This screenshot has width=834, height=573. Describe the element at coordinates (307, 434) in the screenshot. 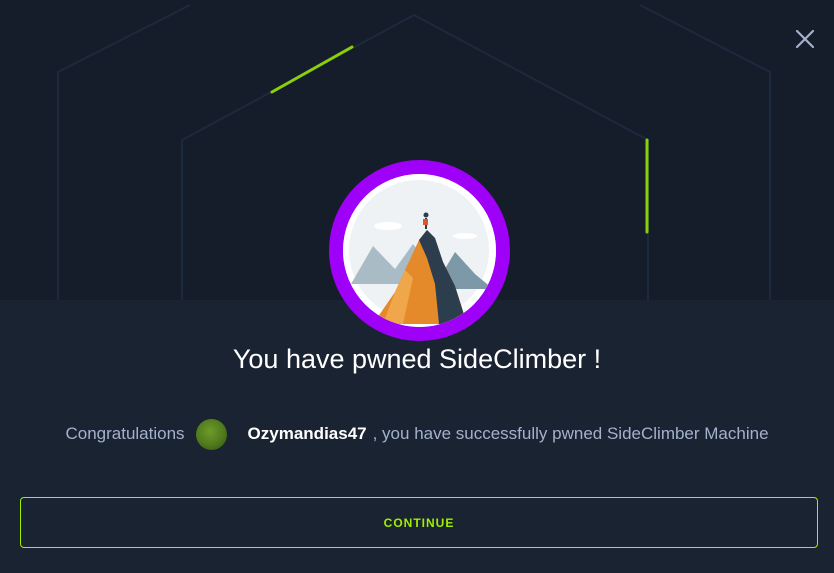

I see `username-link: Ozymandias47` at that location.